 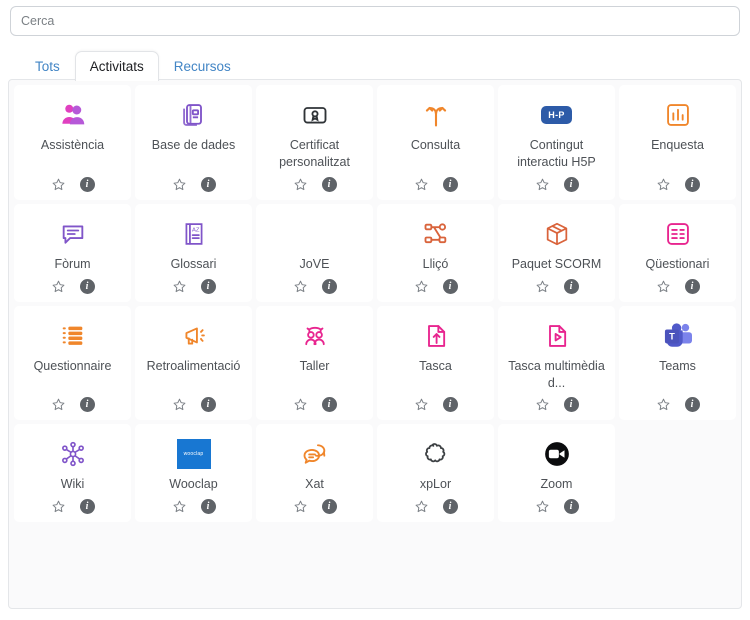 What do you see at coordinates (556, 115) in the screenshot?
I see `h5p-badge-icon: H-P` at bounding box center [556, 115].